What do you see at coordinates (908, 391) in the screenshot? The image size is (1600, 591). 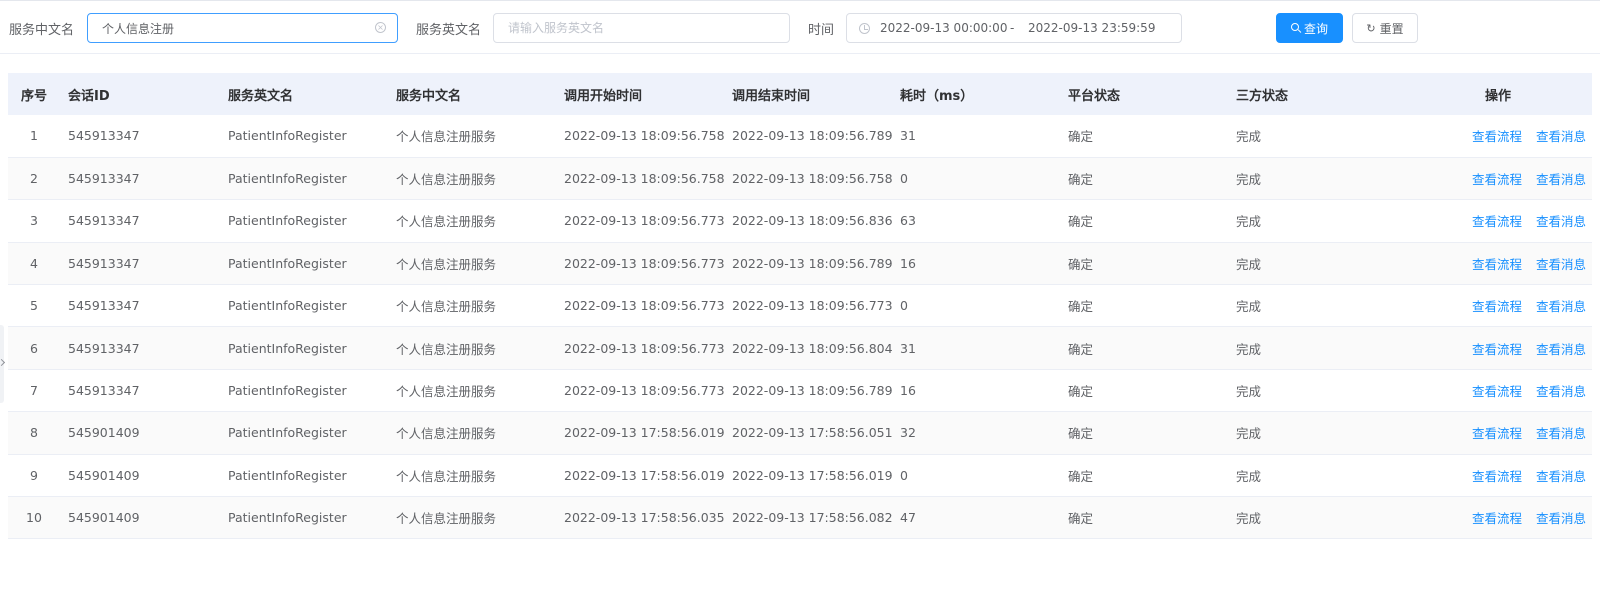 I see `cell-duration: 16` at bounding box center [908, 391].